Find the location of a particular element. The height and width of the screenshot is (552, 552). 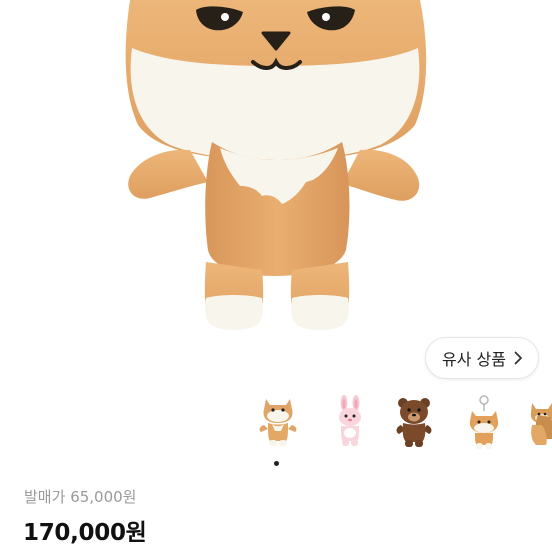

fox-keyring-plush-icon is located at coordinates (484, 422).